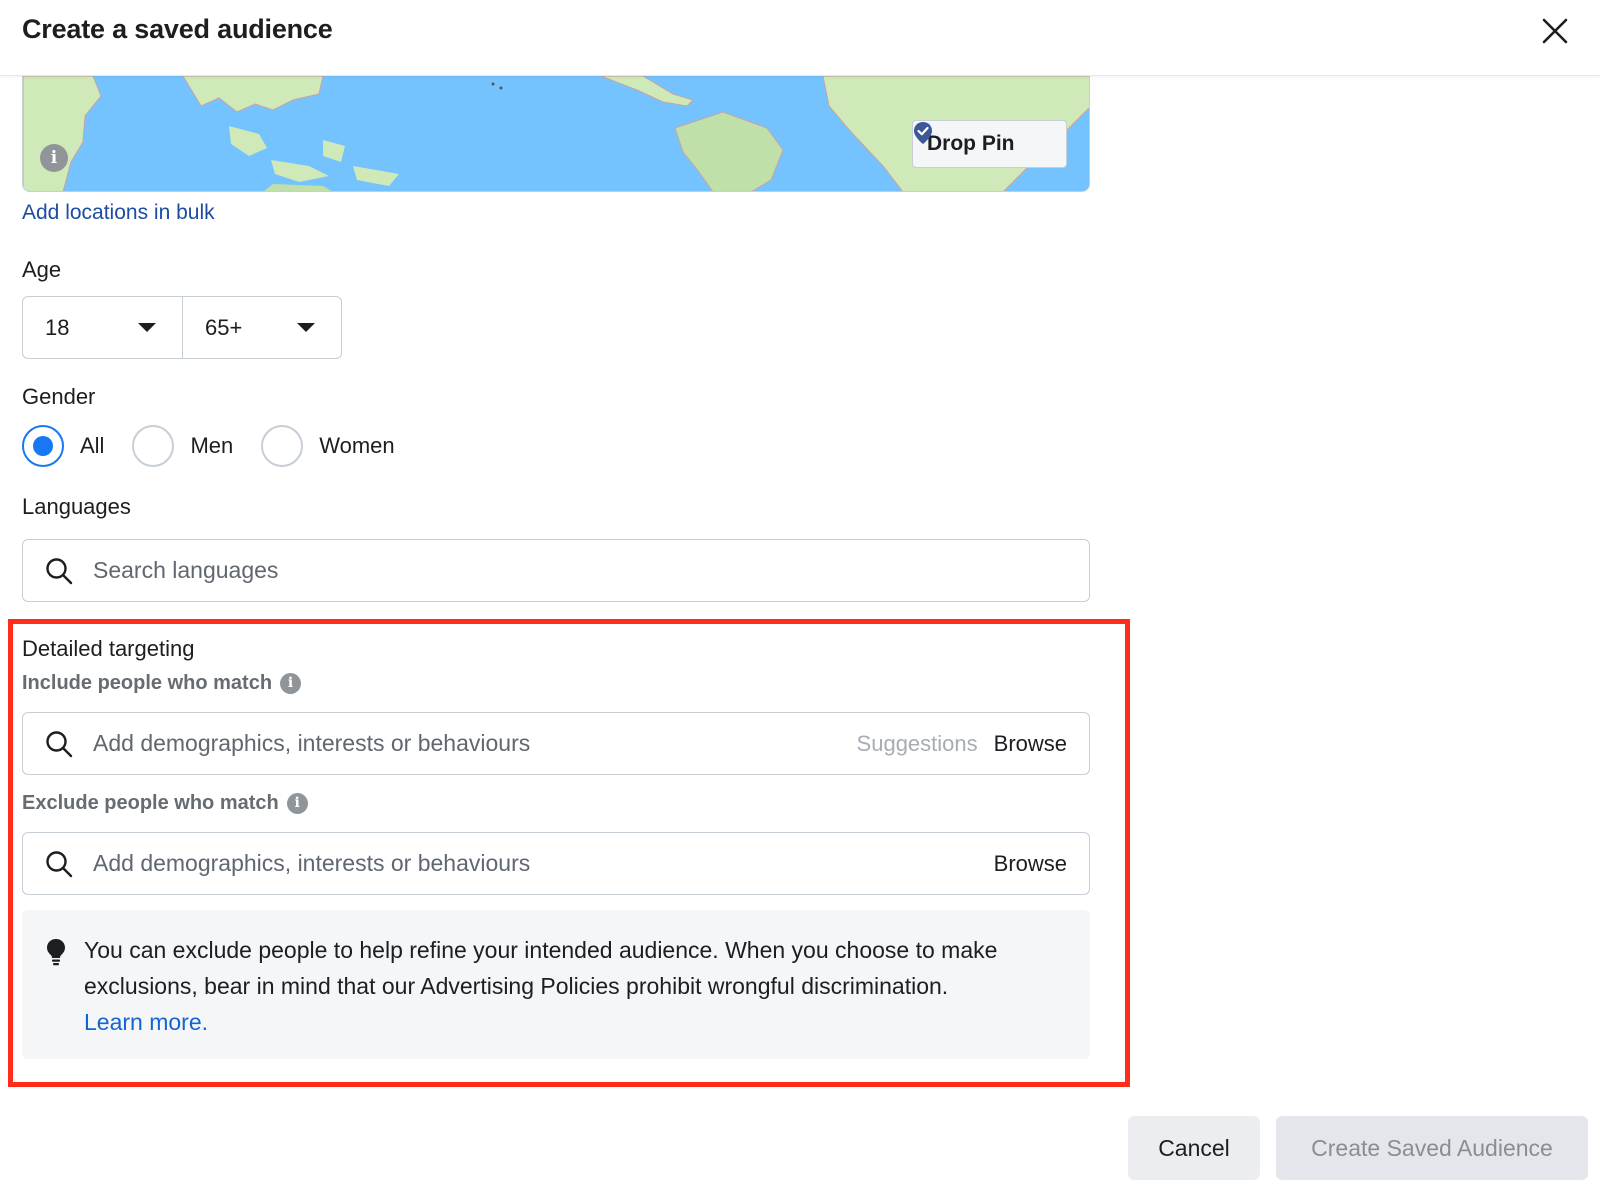  Describe the element at coordinates (1555, 31) in the screenshot. I see `close-icon` at that location.